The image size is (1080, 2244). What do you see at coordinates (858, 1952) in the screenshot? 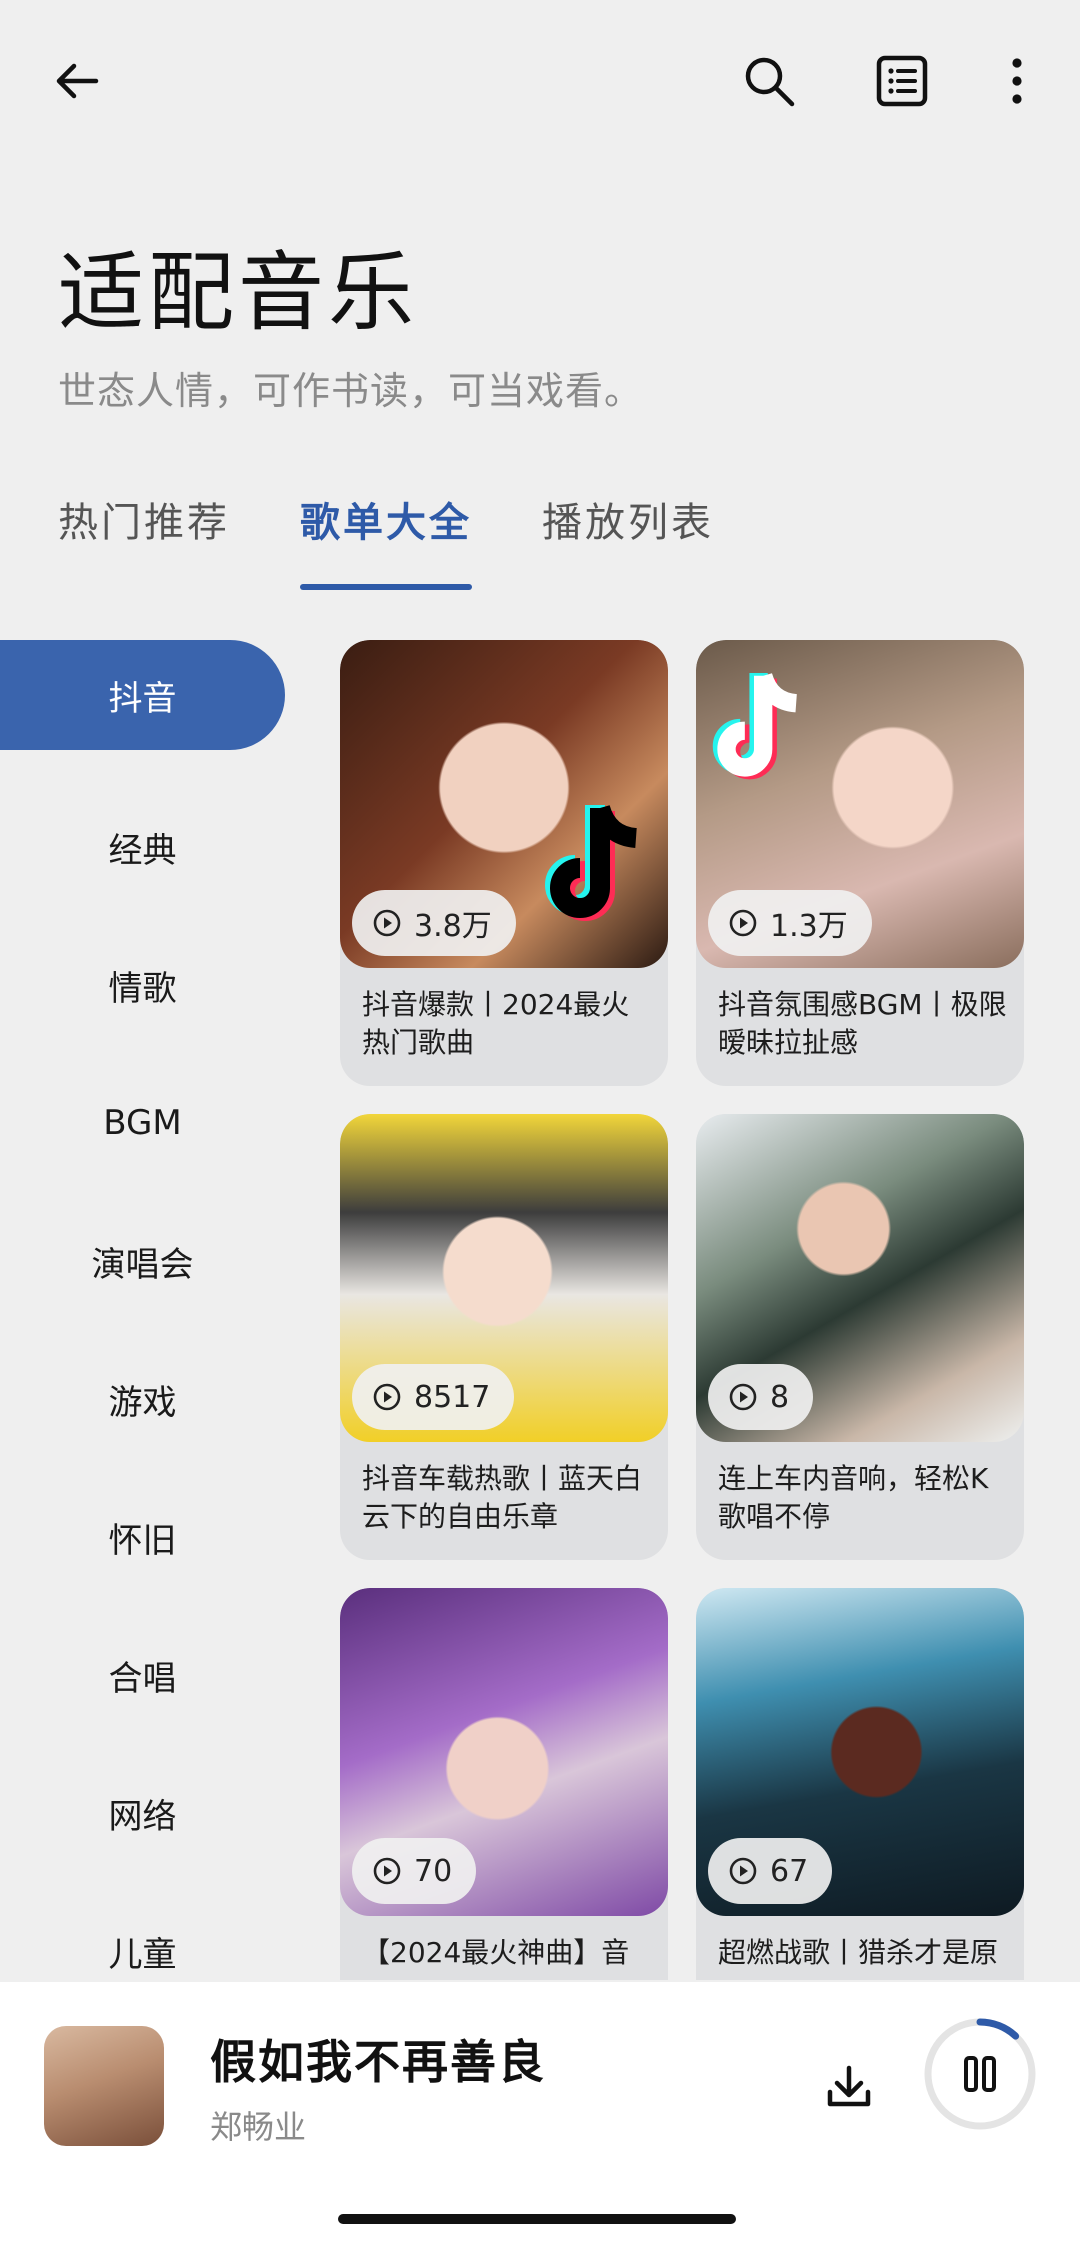
I see `playlist-title: 超燃战歌丨猎杀才是原` at bounding box center [858, 1952].